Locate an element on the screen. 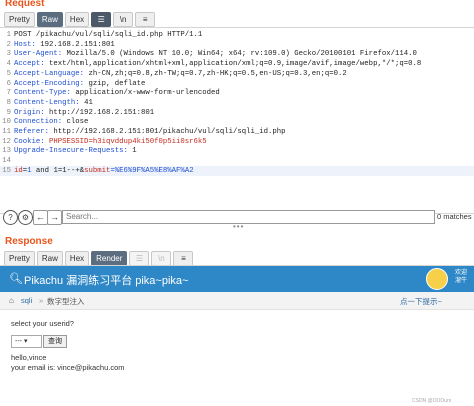 The image size is (474, 406). line-number: 5 is located at coordinates (8, 73).